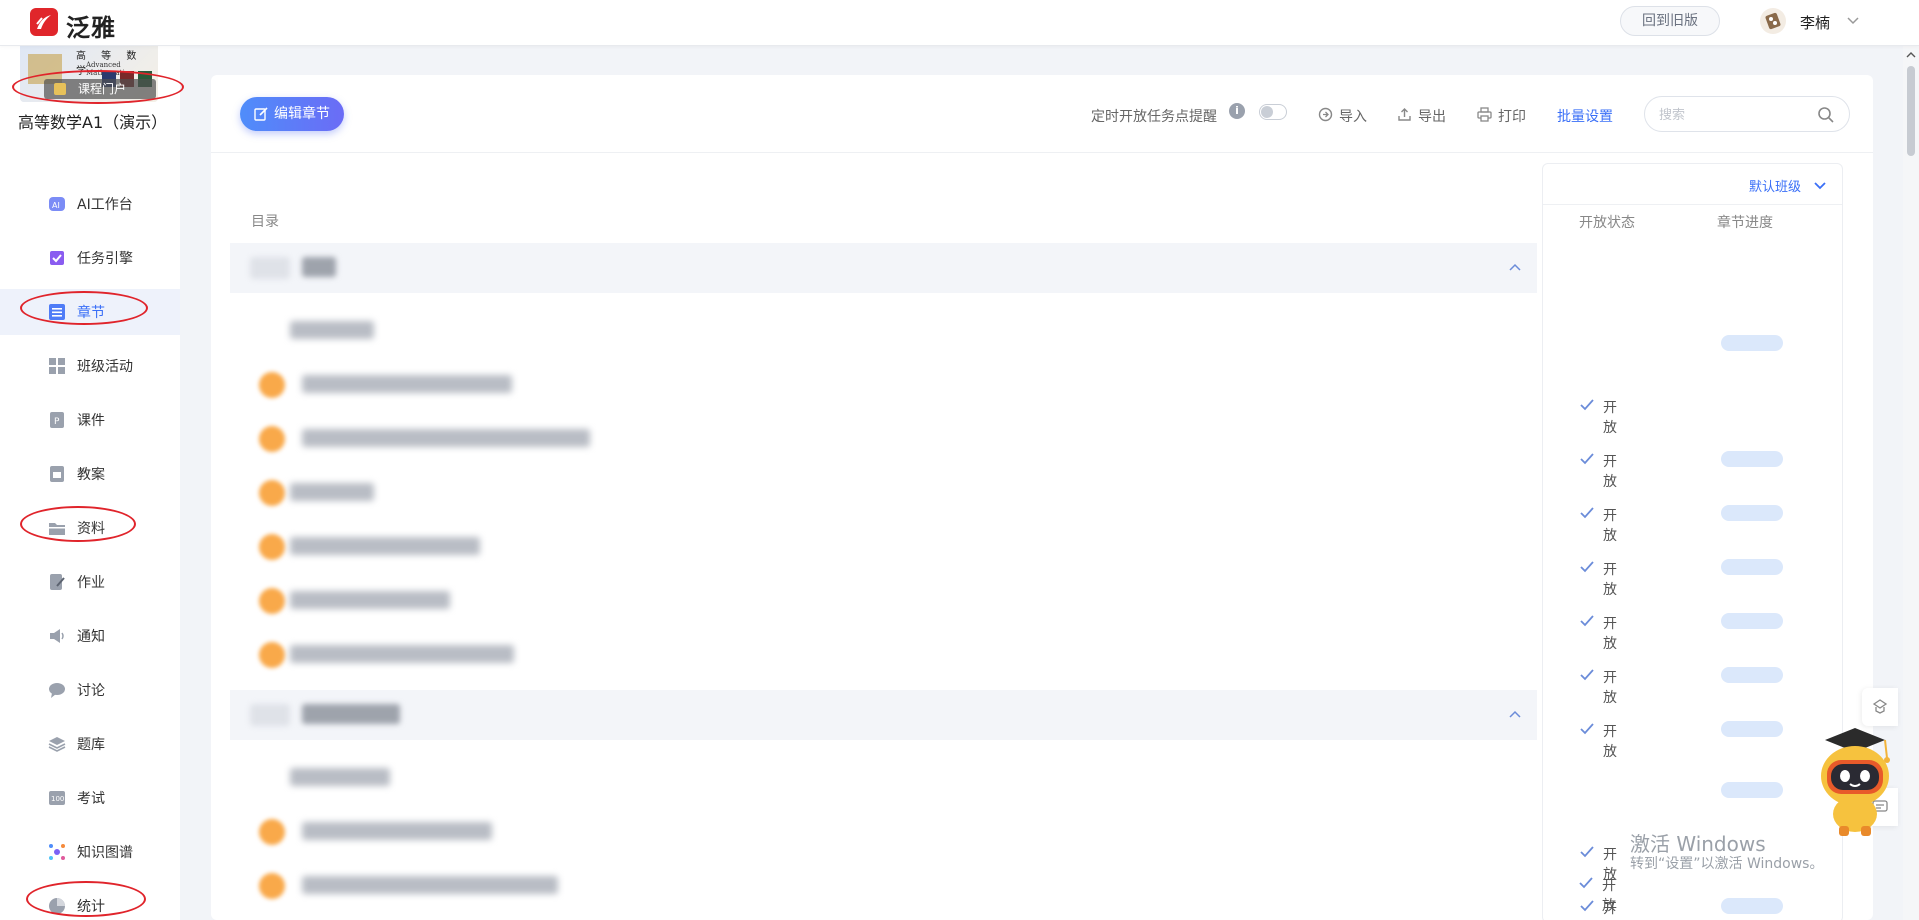 This screenshot has height=920, width=1919. I want to click on class-selector: 默认班级, so click(1787, 185).